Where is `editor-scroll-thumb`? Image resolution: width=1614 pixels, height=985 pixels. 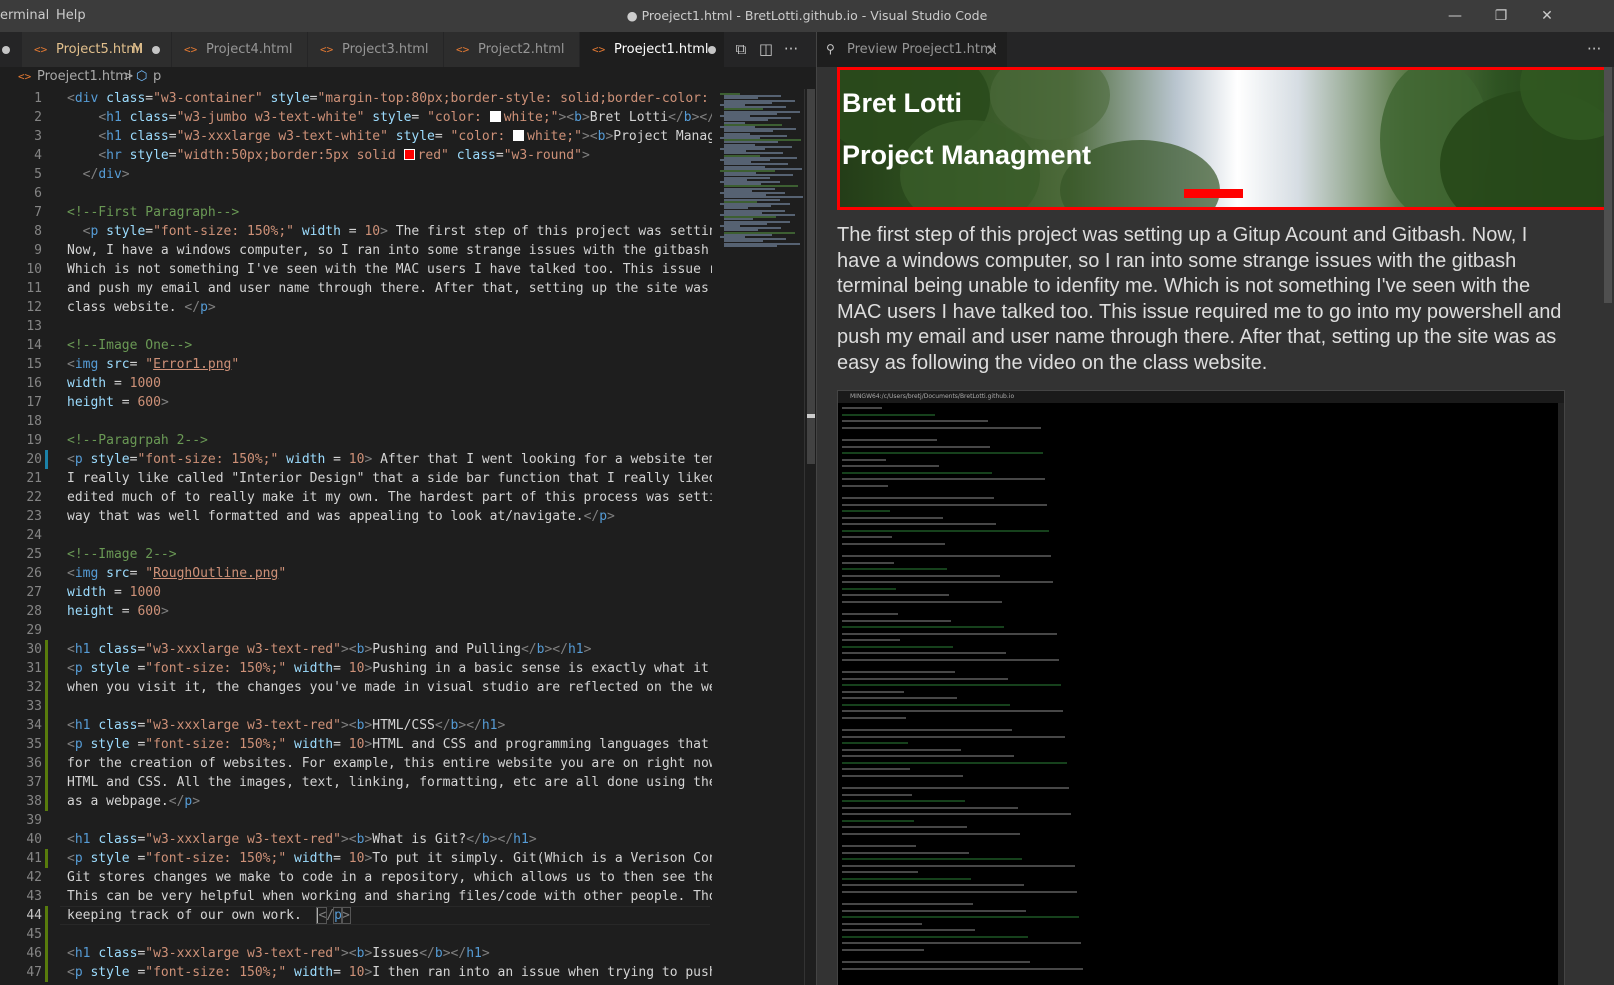 editor-scroll-thumb is located at coordinates (811, 276).